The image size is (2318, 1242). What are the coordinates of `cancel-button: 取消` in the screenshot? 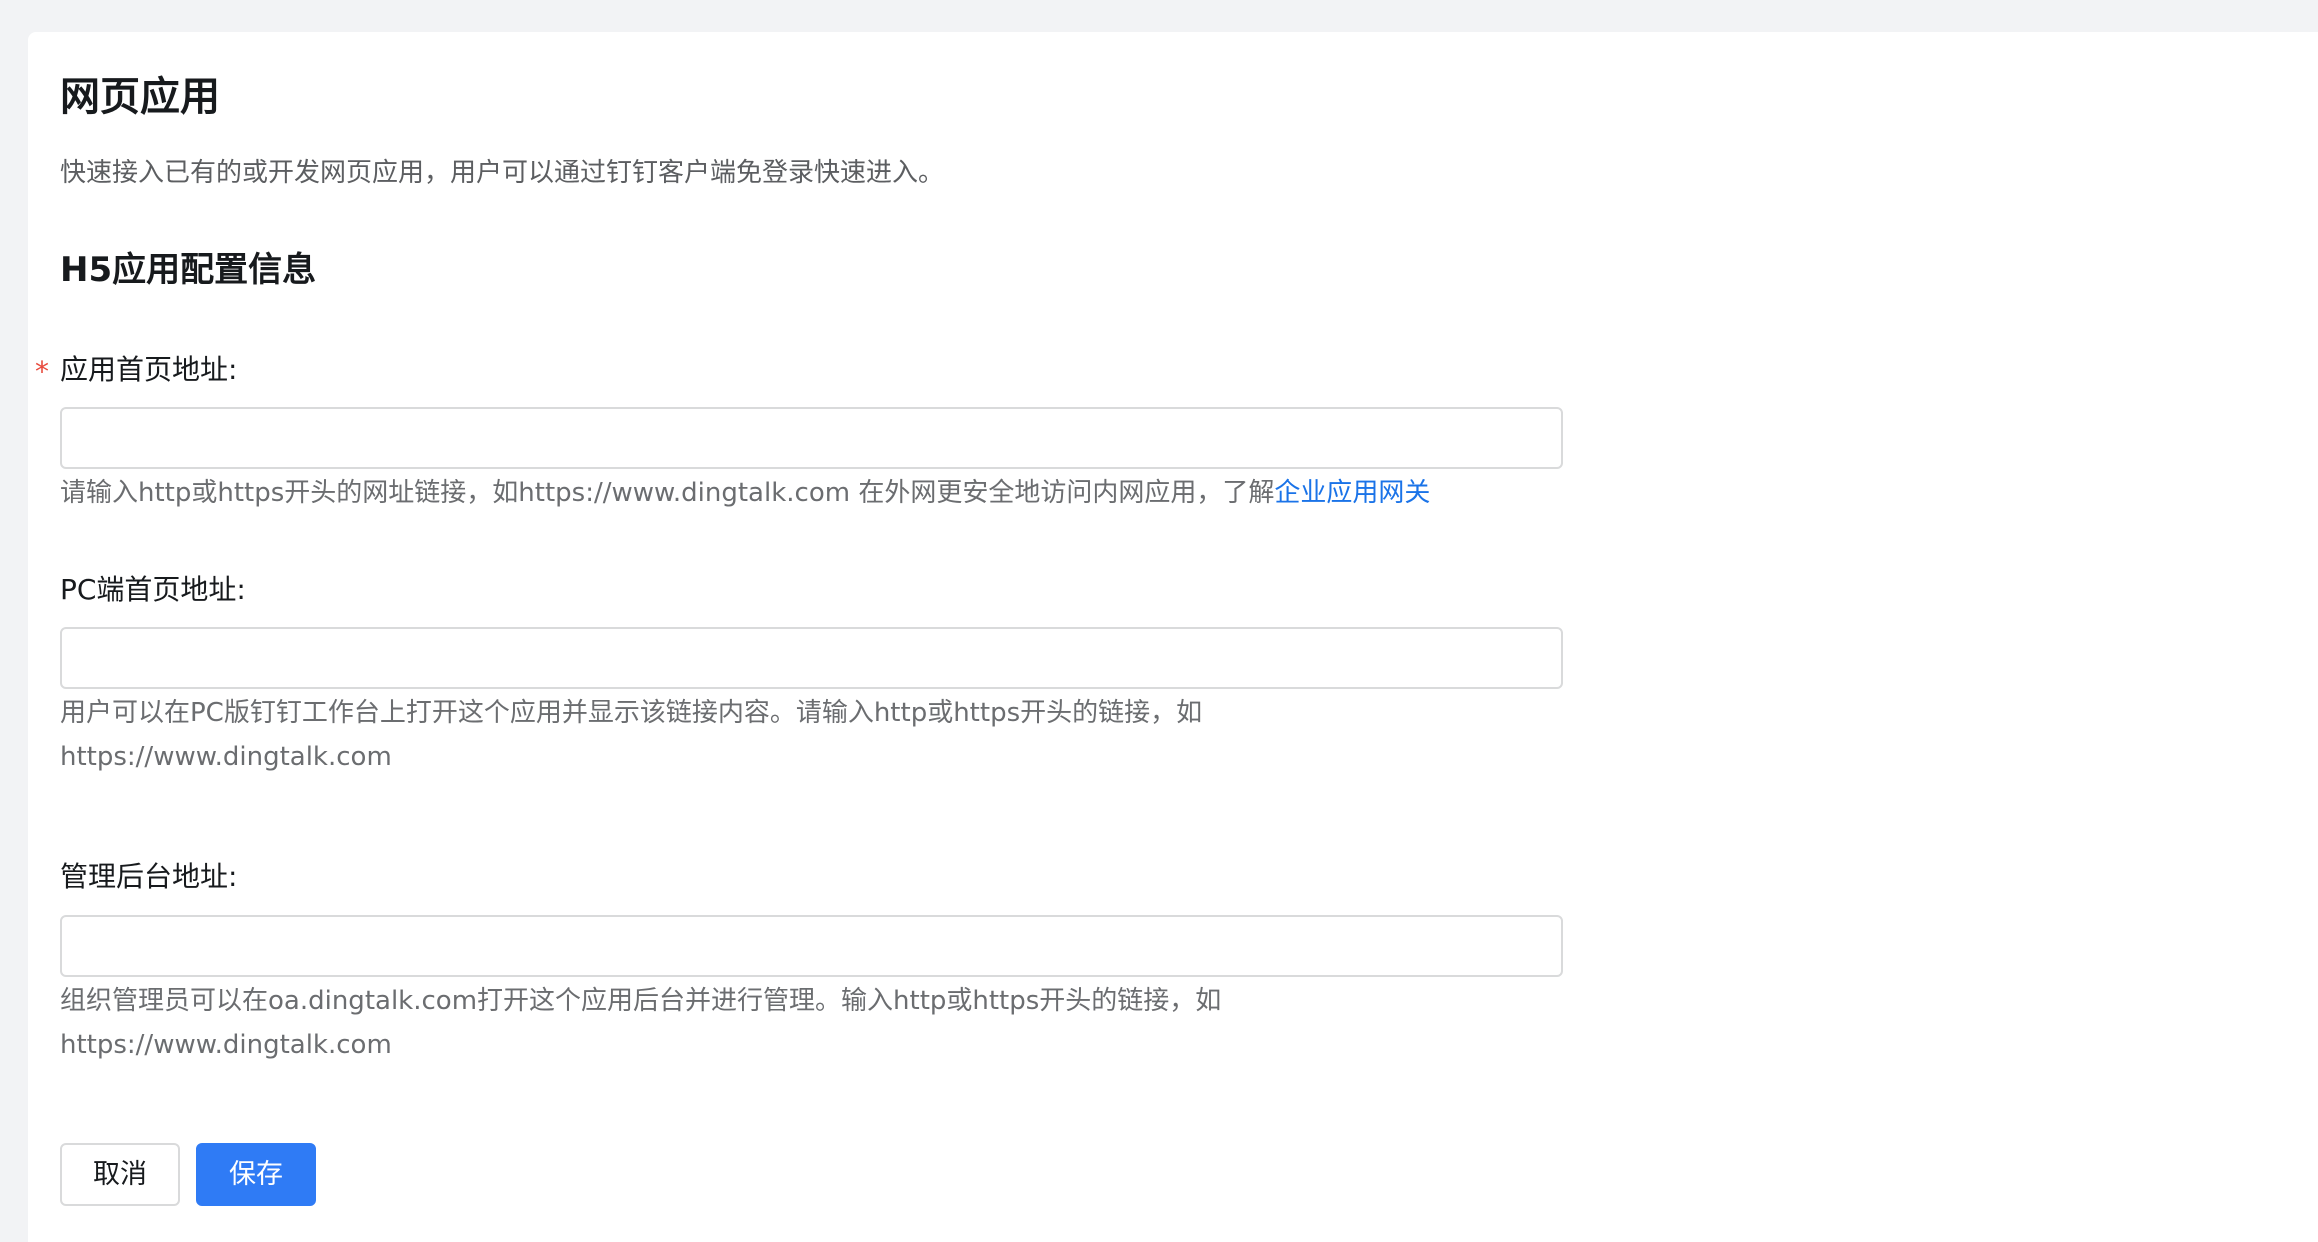 It's located at (120, 1174).